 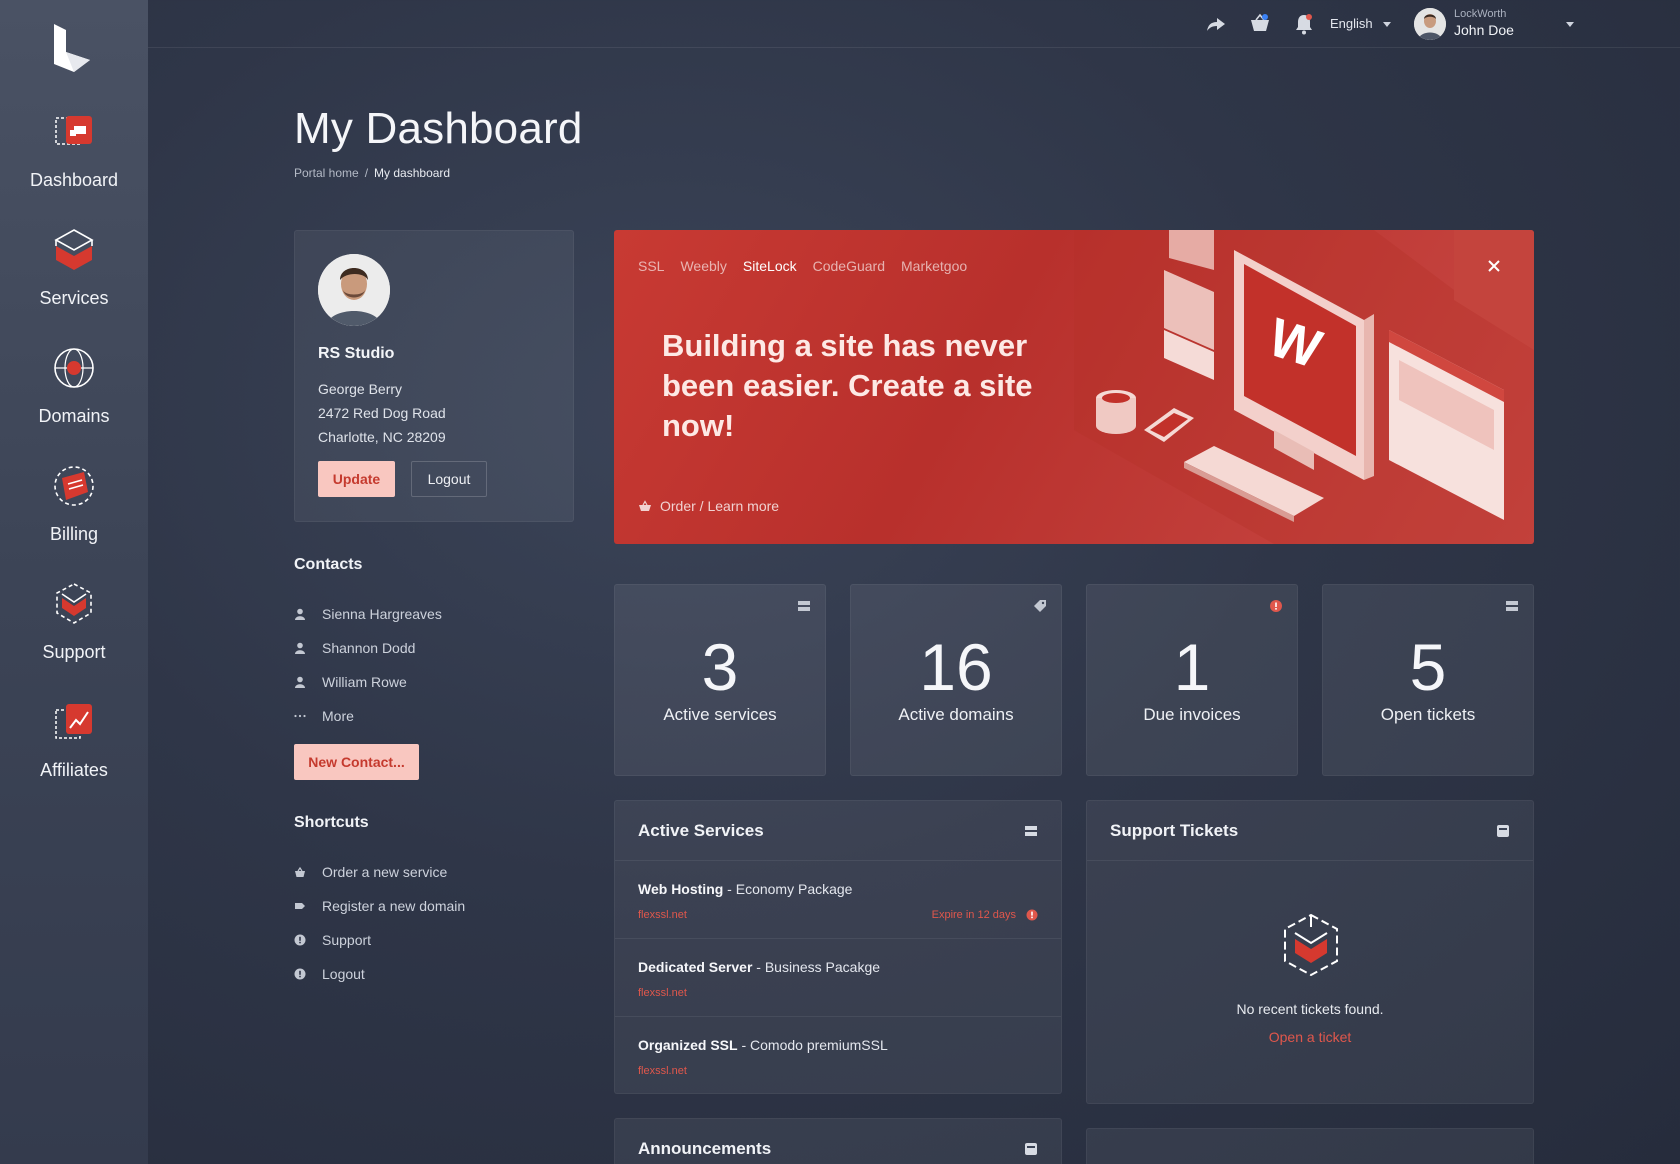 I want to click on active-services-header: Active Services, so click(x=838, y=831).